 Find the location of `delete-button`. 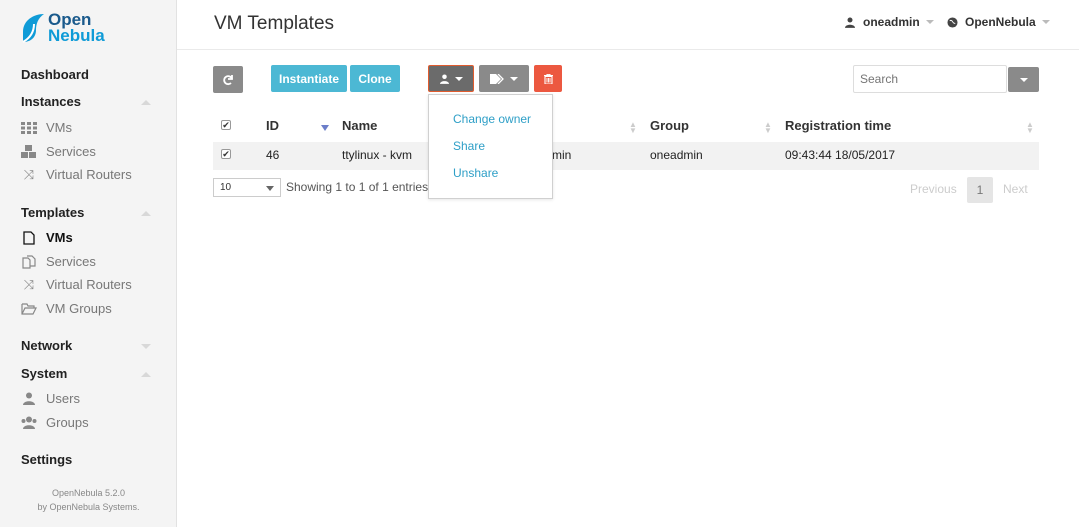

delete-button is located at coordinates (548, 78).